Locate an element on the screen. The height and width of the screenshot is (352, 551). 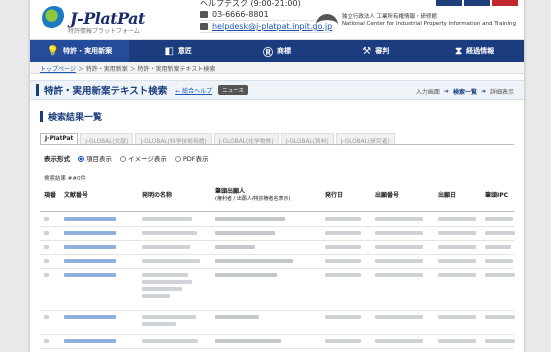
nav-item-design: ◧ 意匠 is located at coordinates (178, 51).